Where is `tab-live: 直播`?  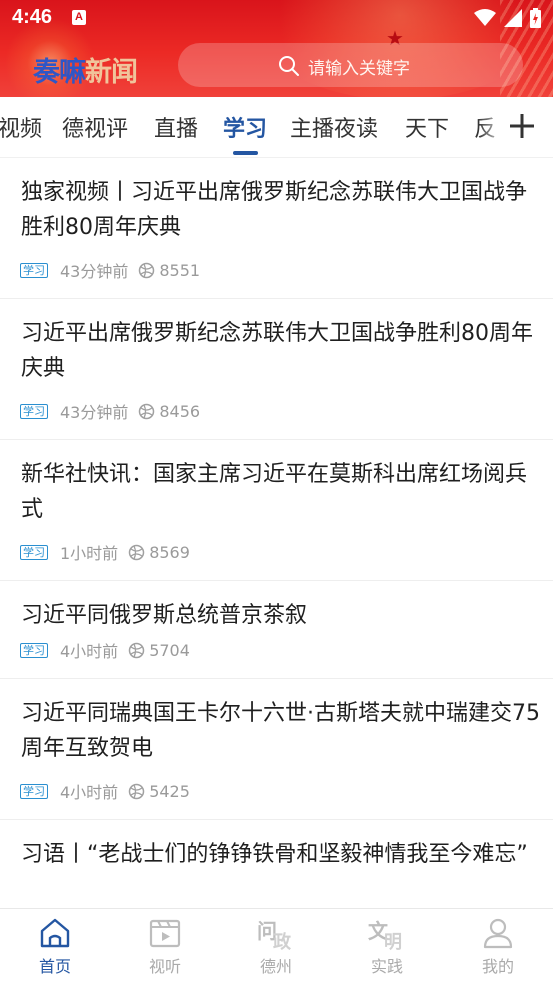
tab-live: 直播 is located at coordinates (176, 127).